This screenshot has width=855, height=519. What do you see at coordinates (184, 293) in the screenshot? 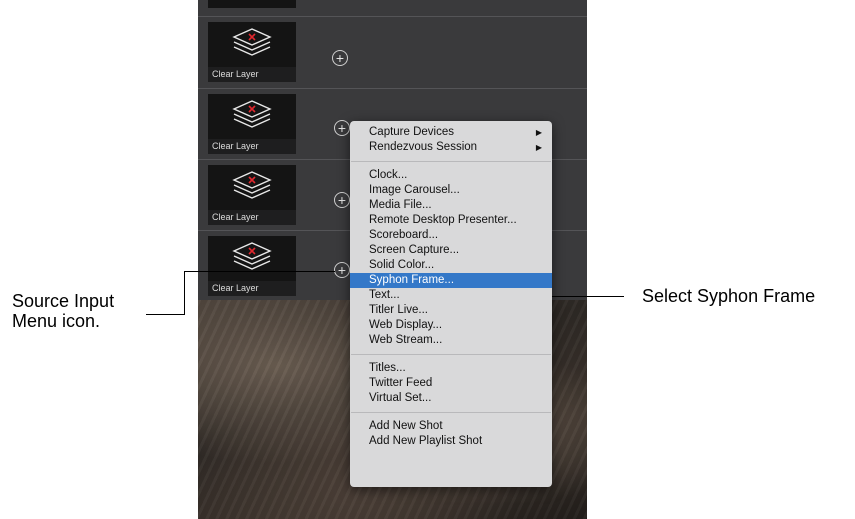
I see `callout-leader-vertical` at bounding box center [184, 293].